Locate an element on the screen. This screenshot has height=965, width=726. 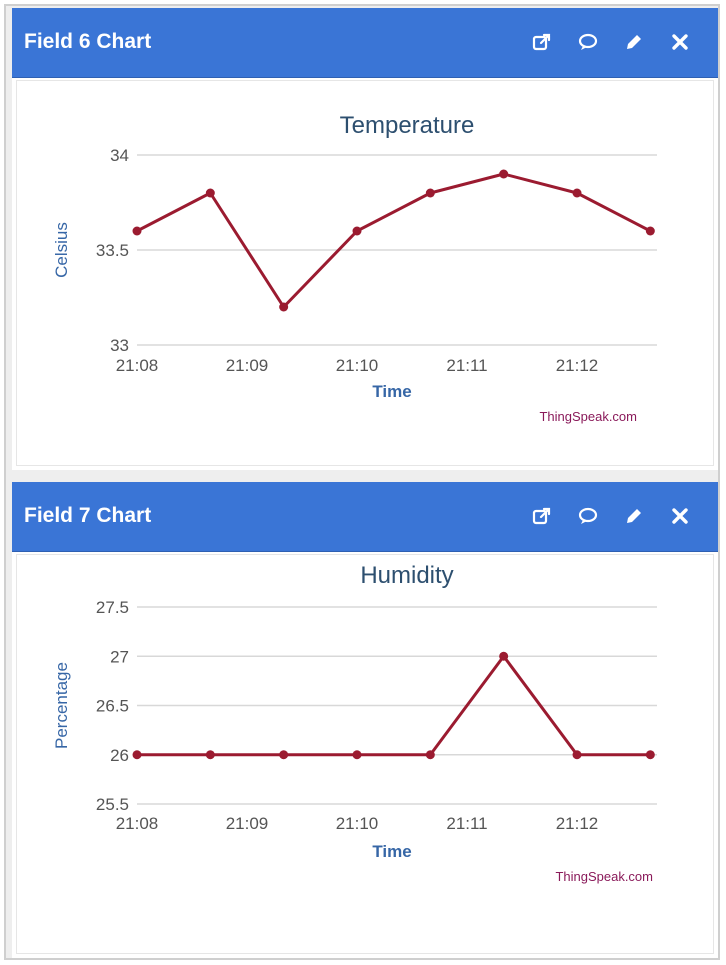
y-tick-label: 34 is located at coordinates (119, 155).